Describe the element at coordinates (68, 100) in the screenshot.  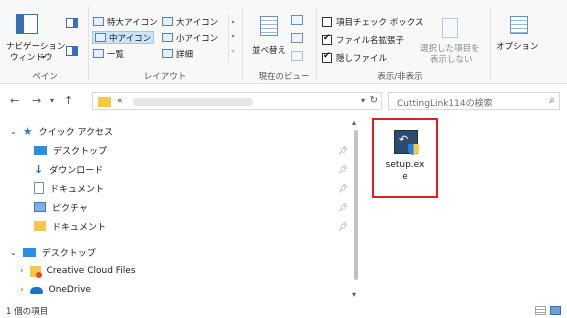
I see `up-arrow-icon: ↑` at that location.